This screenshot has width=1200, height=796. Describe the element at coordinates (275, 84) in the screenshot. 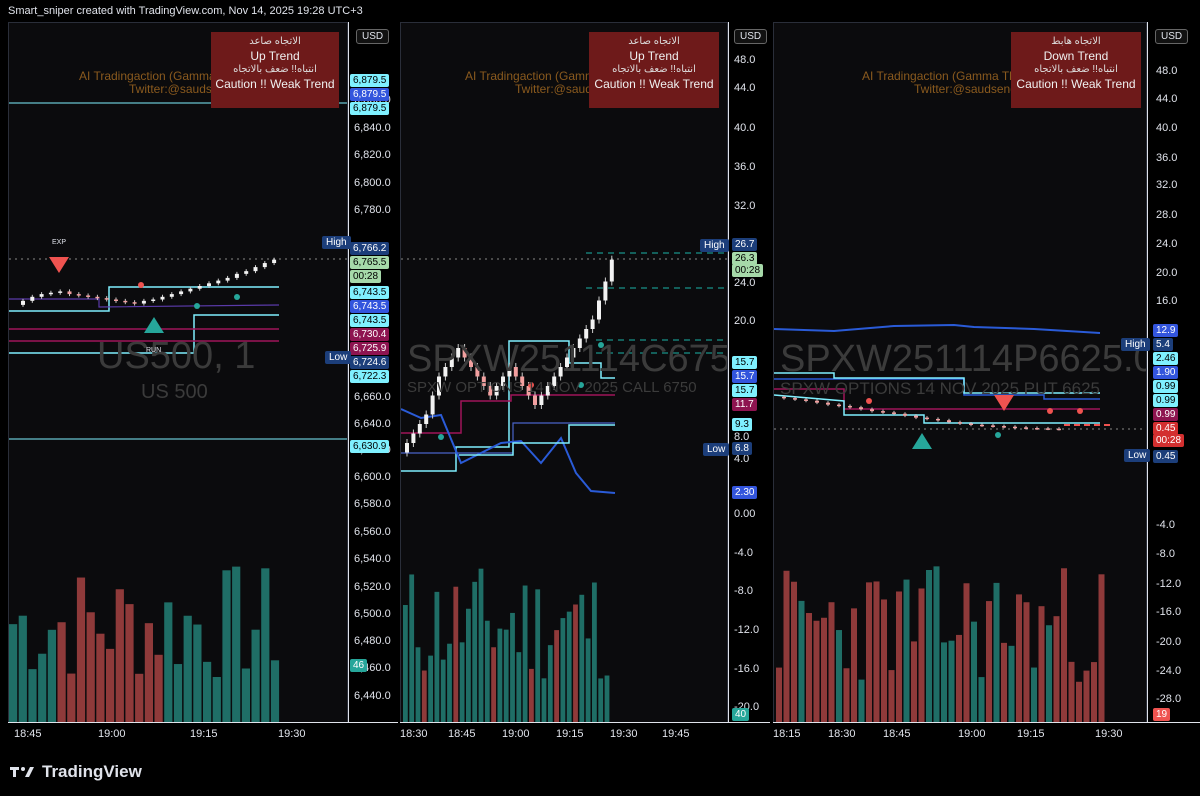

I see `caution-en: Caution !! Weak Trend` at that location.